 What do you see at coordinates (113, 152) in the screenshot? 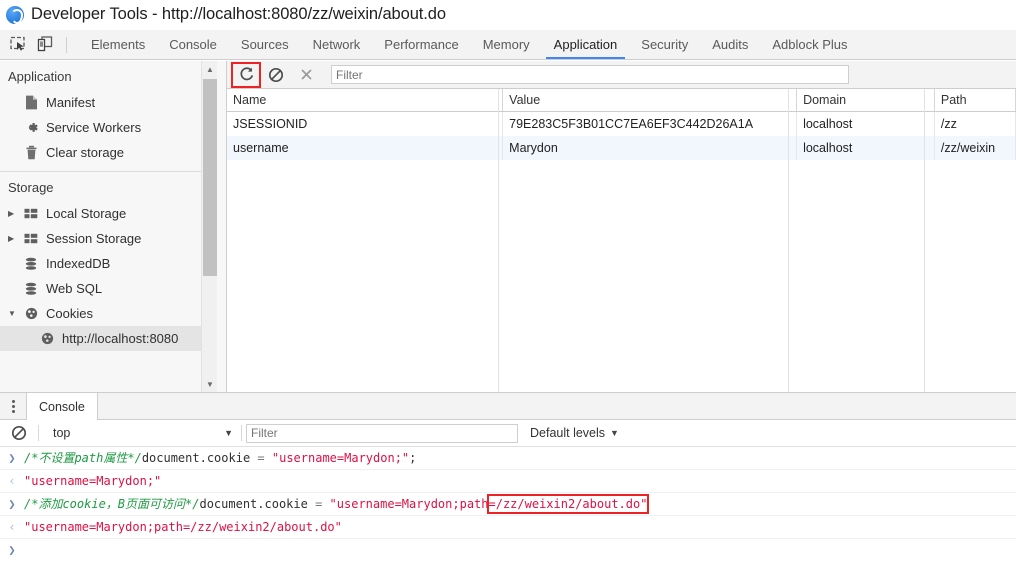
I see `sidebar-item-clear-storage: Clear storage` at bounding box center [113, 152].